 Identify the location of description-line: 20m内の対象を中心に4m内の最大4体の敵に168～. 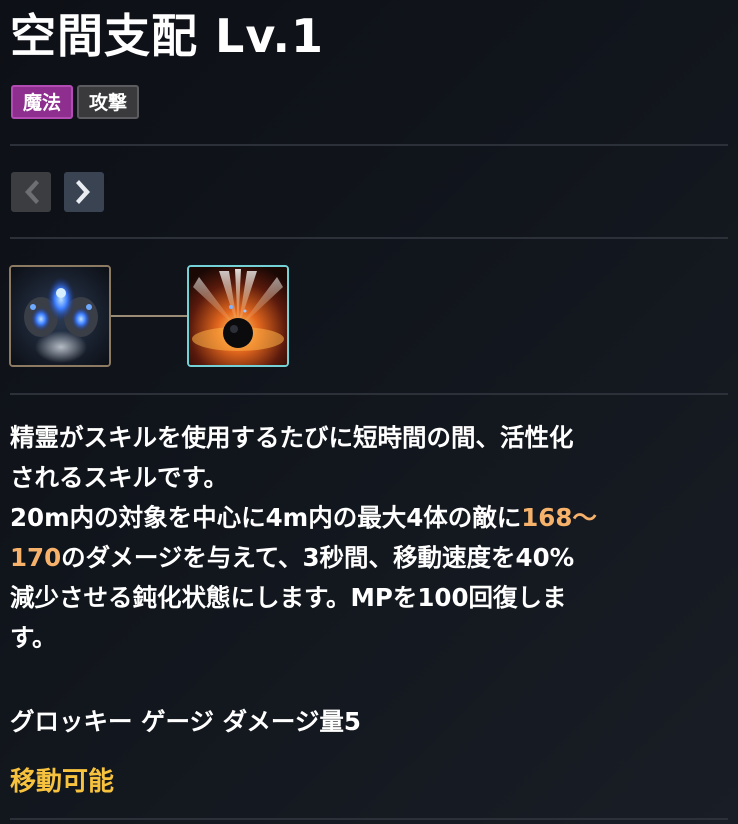
(370, 518).